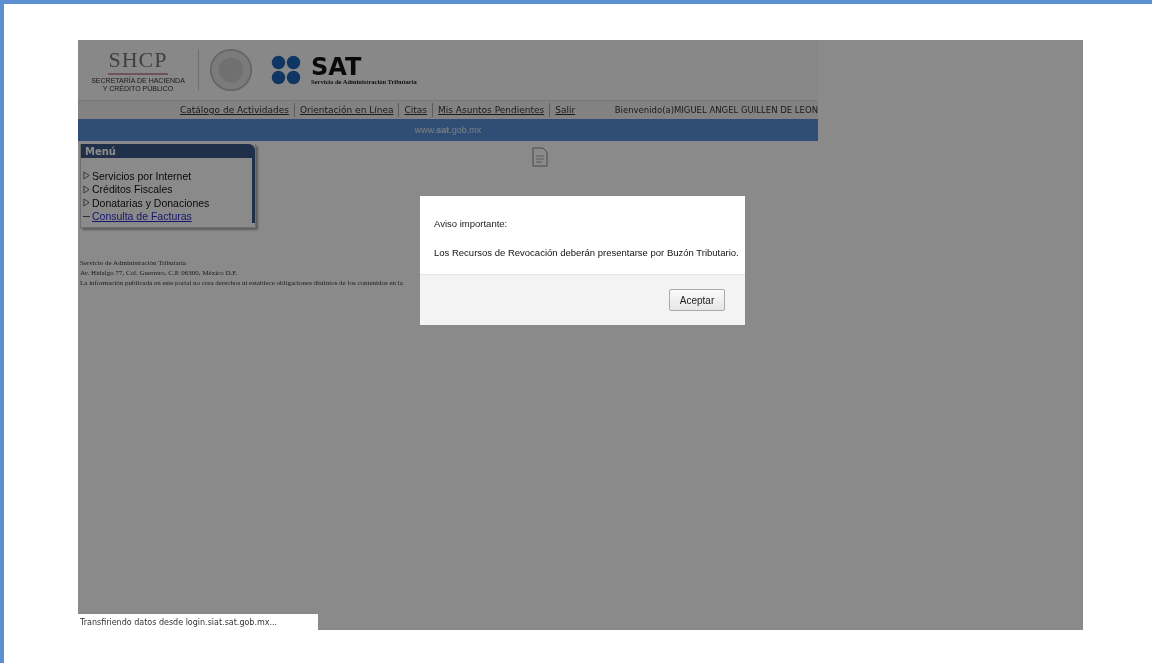 This screenshot has width=1152, height=663. I want to click on seal-icon, so click(231, 70).